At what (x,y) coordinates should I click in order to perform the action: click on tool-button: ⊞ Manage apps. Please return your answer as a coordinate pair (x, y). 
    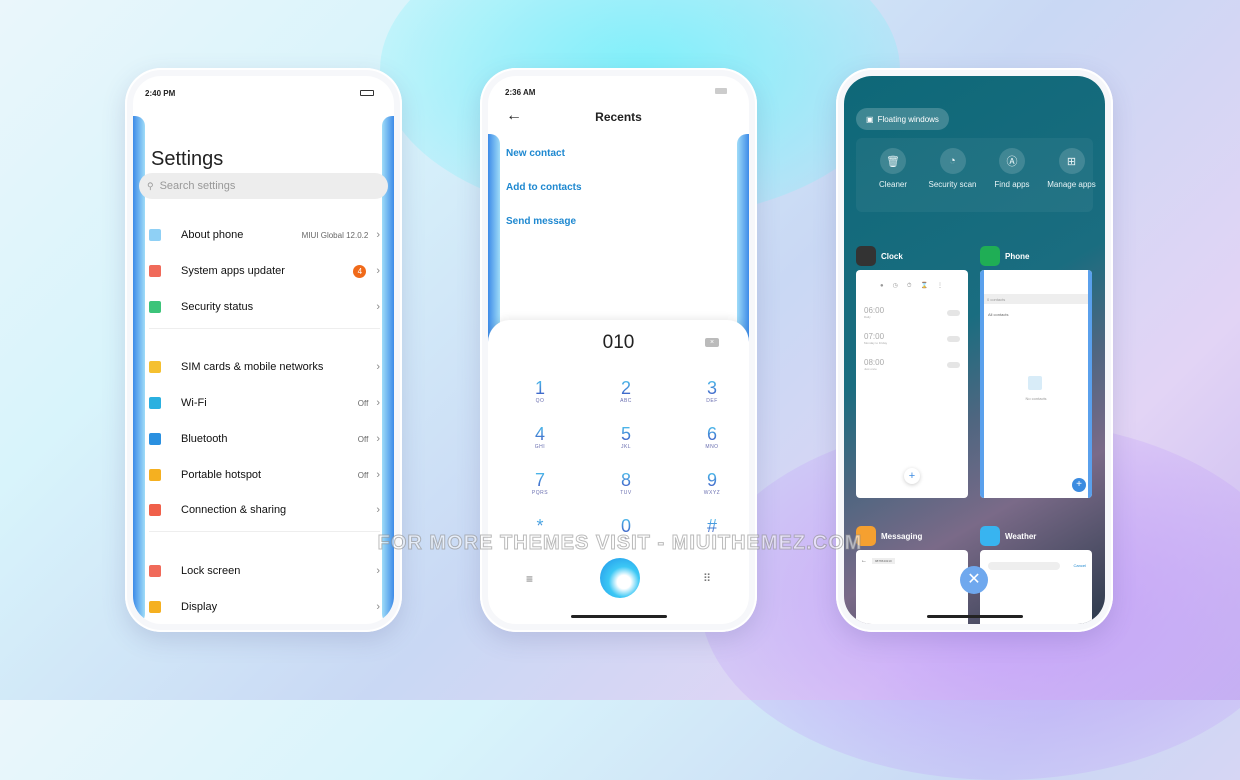
    Looking at the image, I should click on (1072, 168).